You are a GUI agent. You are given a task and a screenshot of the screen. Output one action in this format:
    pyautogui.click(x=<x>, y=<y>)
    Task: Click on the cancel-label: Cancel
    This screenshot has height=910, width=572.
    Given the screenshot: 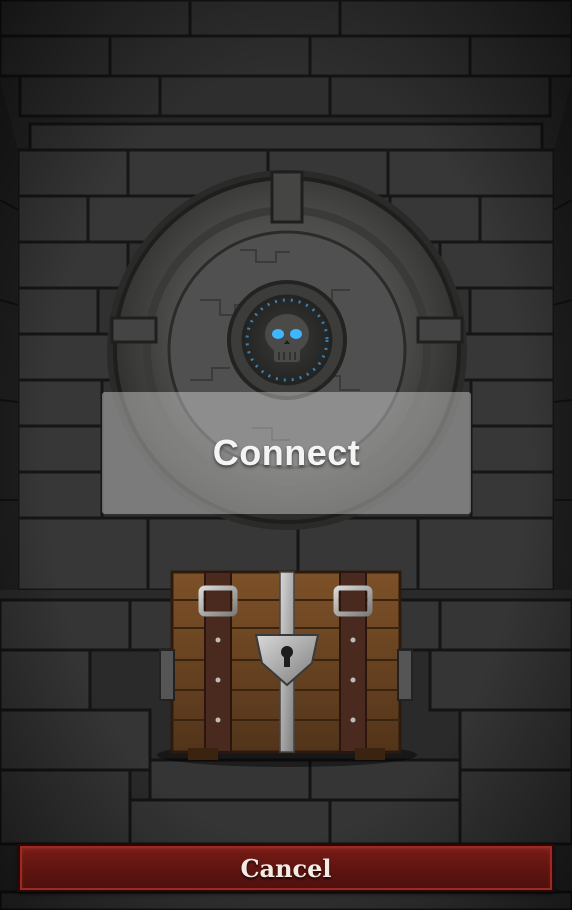 What is the action you would take?
    pyautogui.click(x=286, y=868)
    